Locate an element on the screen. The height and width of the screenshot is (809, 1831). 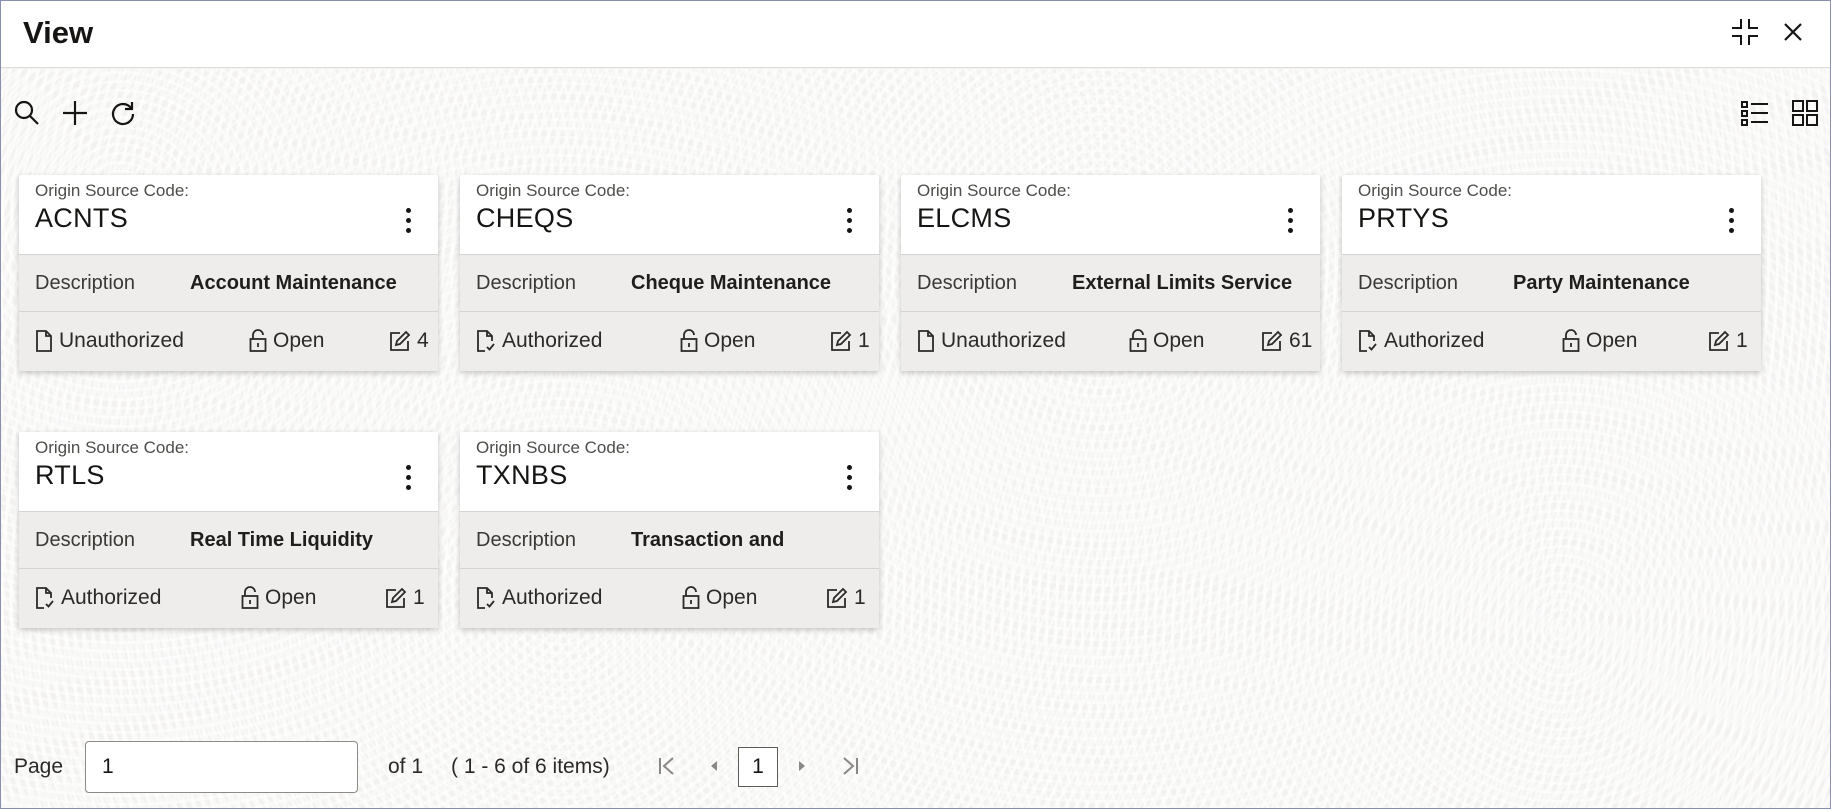
first-page-button is located at coordinates (667, 766).